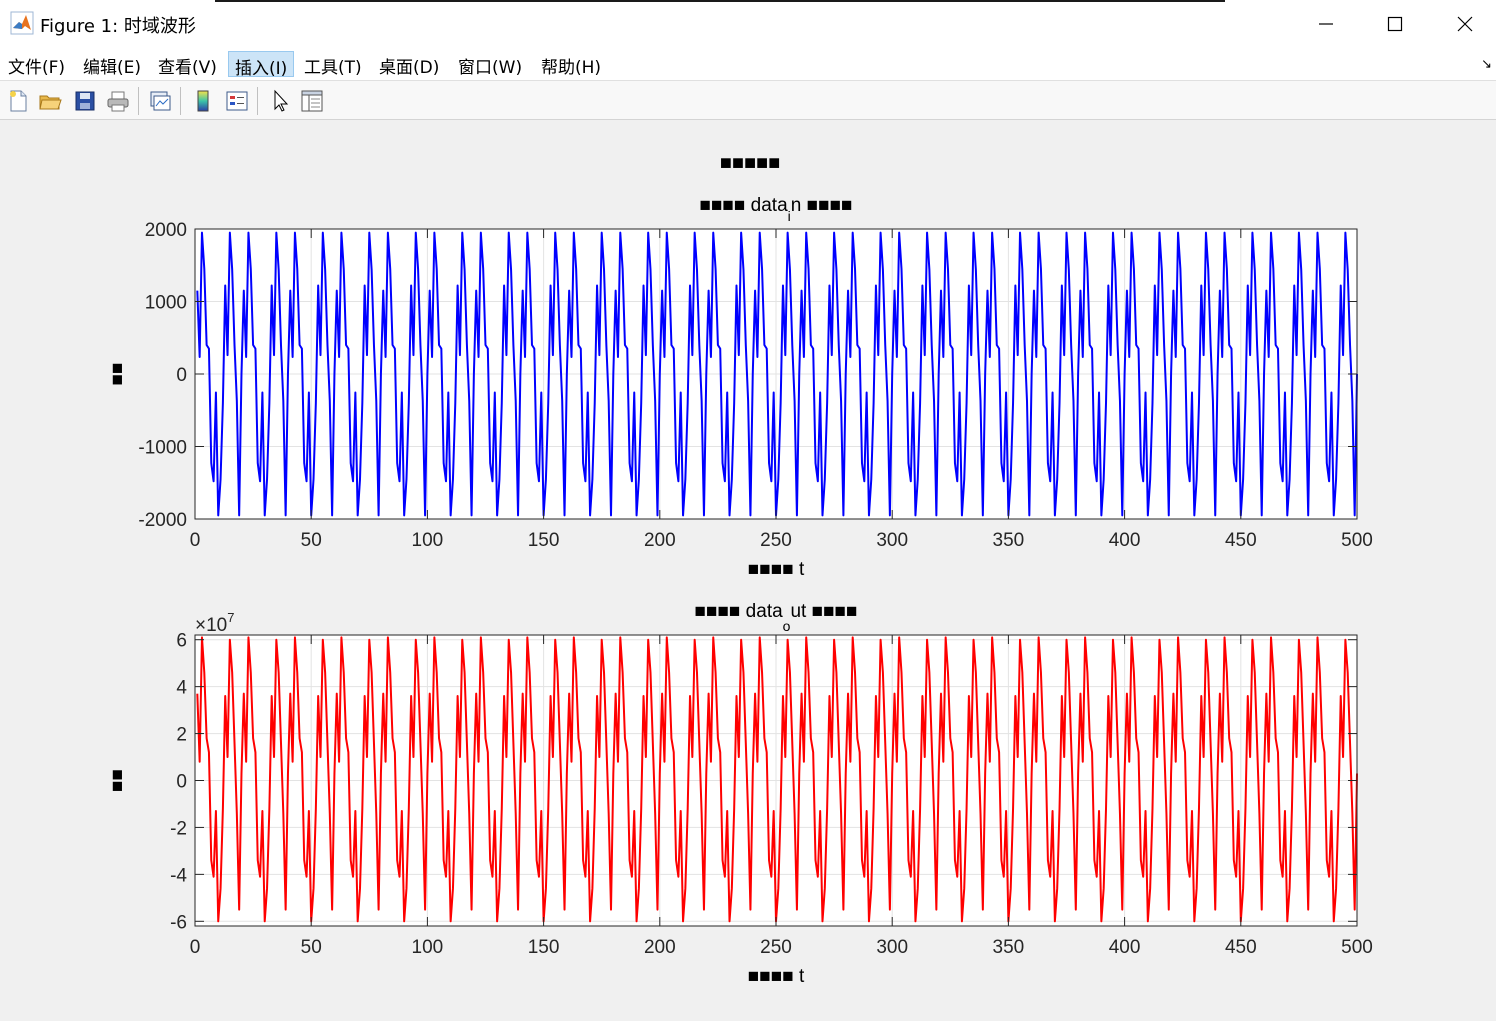 The image size is (1496, 1021). I want to click on minimize-icon, so click(1326, 23).